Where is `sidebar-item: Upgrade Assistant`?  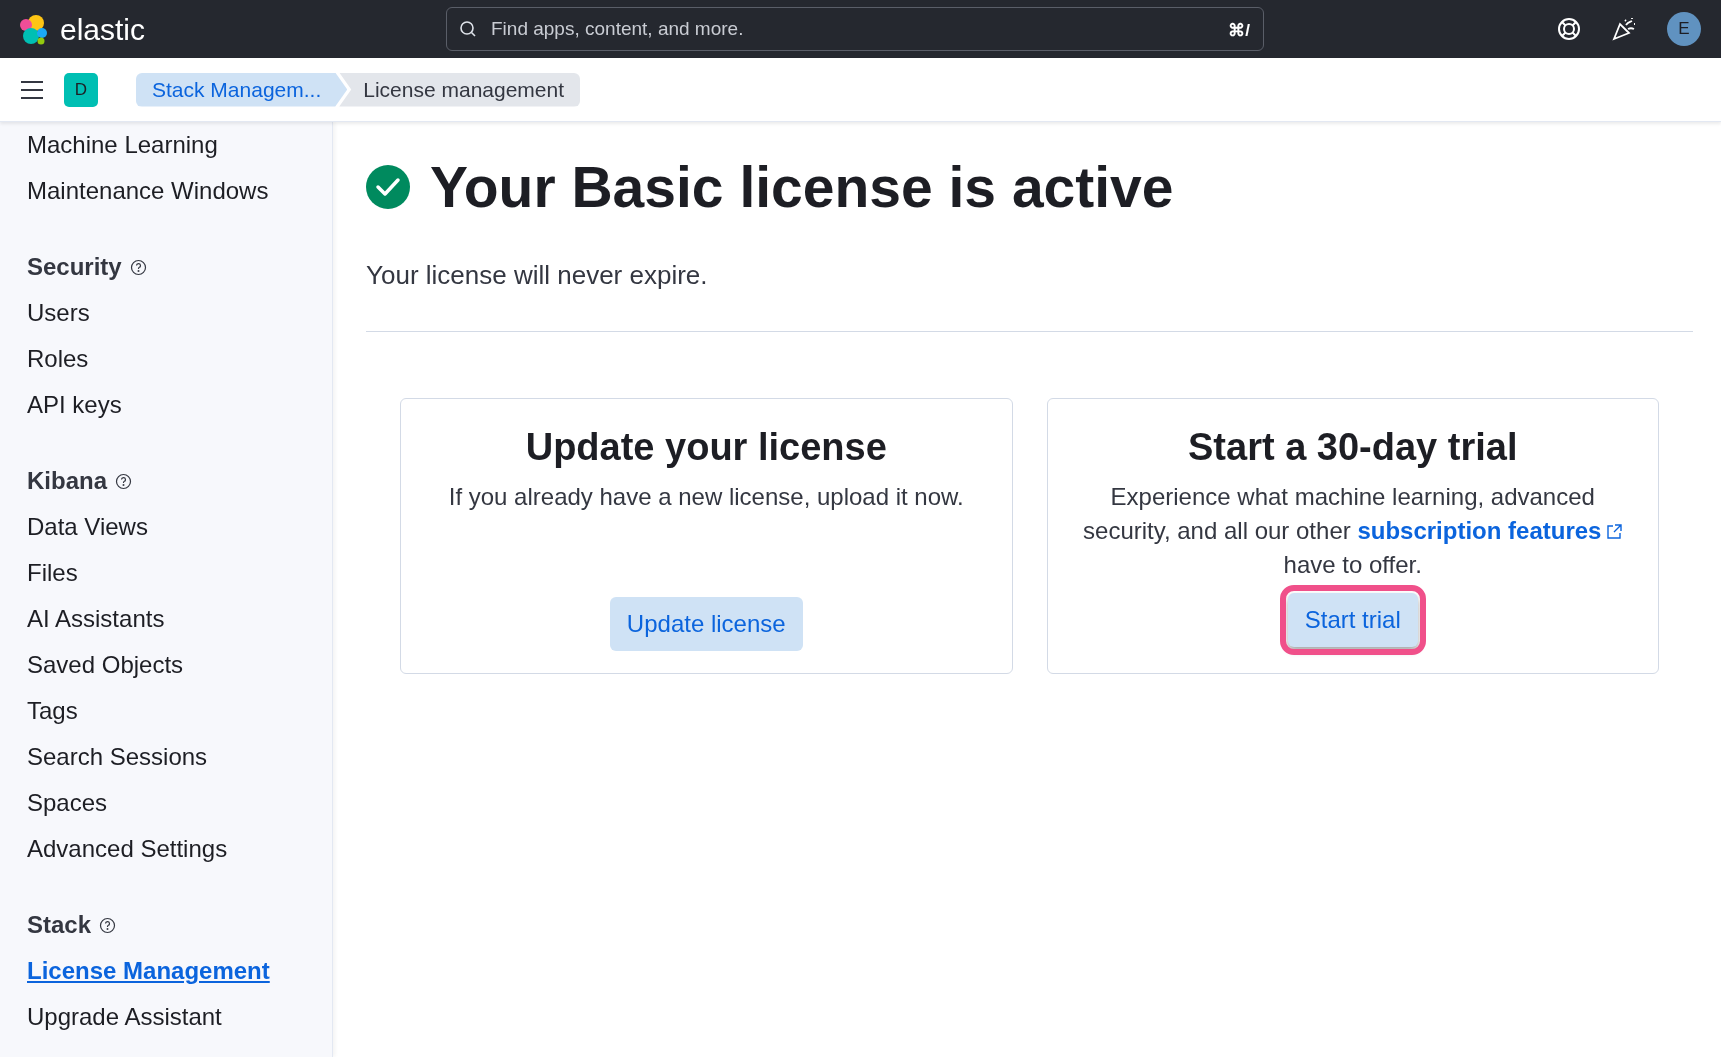 sidebar-item: Upgrade Assistant is located at coordinates (179, 1017).